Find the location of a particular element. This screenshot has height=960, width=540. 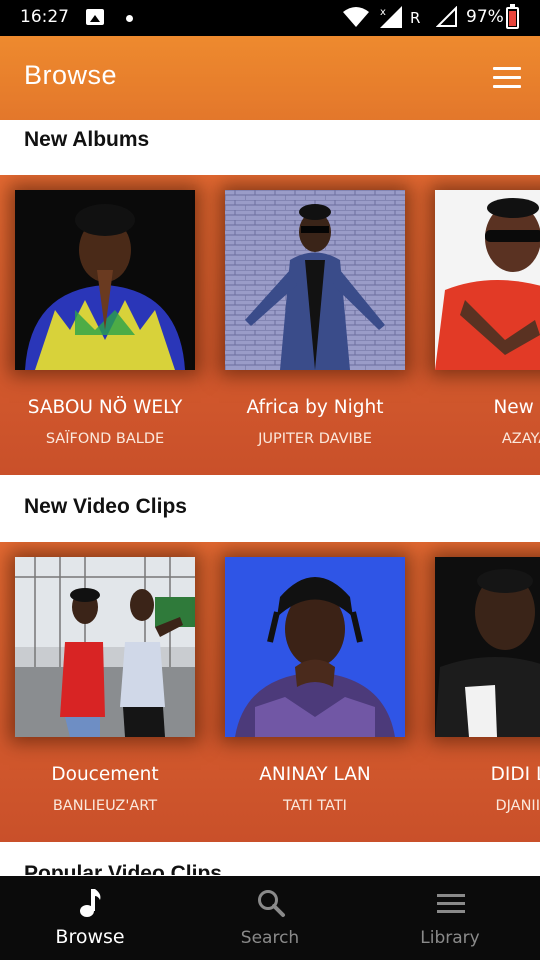

video-title: Doucement is located at coordinates (105, 774).